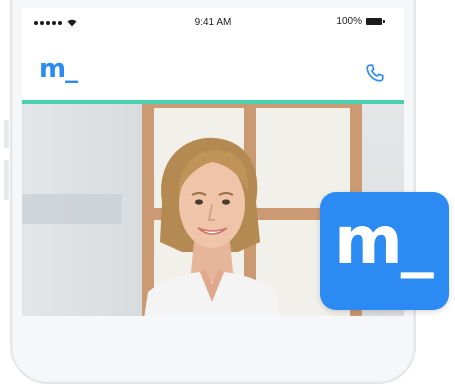 The width and height of the screenshot is (455, 384). Describe the element at coordinates (213, 23) in the screenshot. I see `status-bar: 9:41 AM 100%` at that location.